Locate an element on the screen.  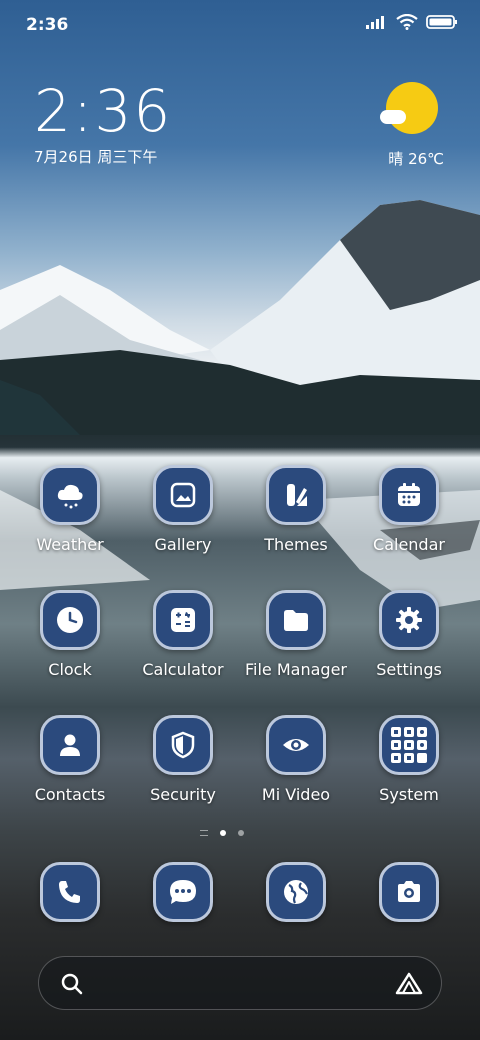
gear-icon is located at coordinates (409, 620).